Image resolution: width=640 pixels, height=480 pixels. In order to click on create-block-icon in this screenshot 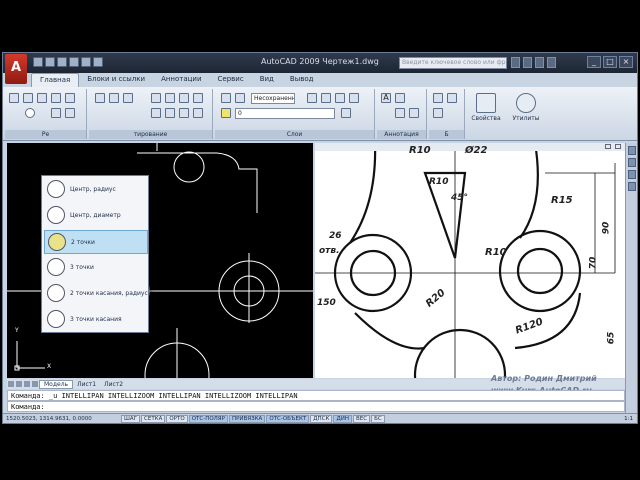, I will do `click(452, 98)`.